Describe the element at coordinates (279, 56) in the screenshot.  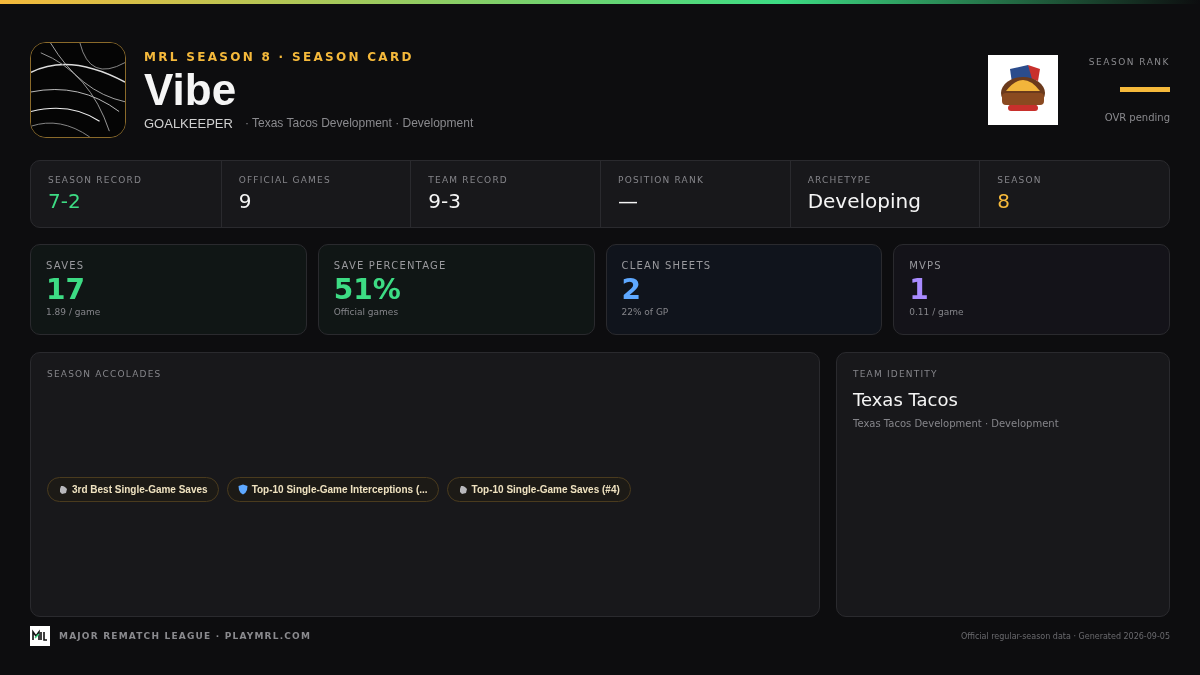
I see `season-card-eyebrow: MRL SEASON 8 · SEASON CARD` at that location.